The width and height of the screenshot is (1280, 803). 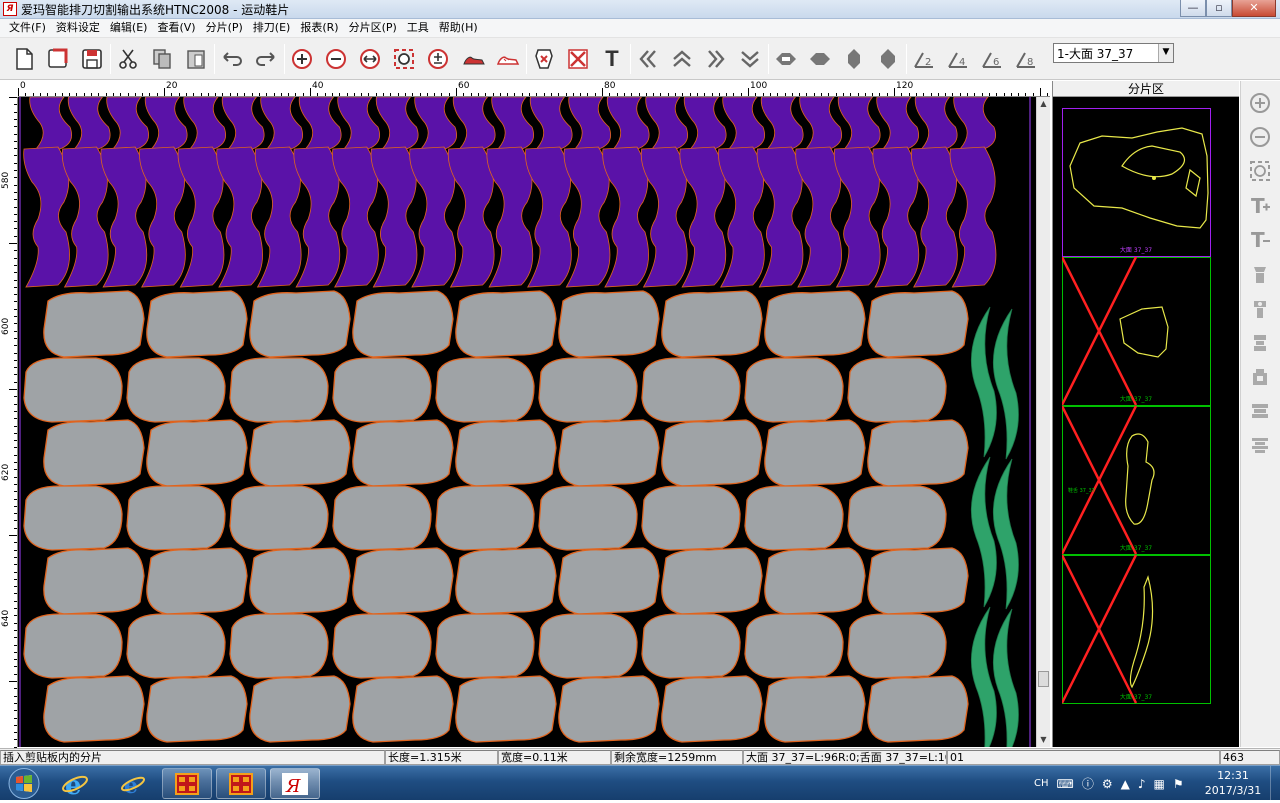 I want to click on svg-text: Я, so click(x=293, y=786).